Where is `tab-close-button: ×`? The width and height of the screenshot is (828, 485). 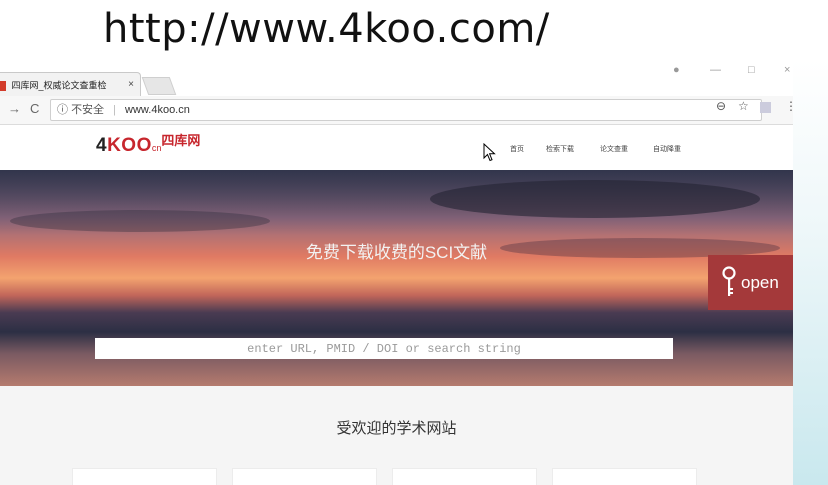 tab-close-button: × is located at coordinates (131, 85).